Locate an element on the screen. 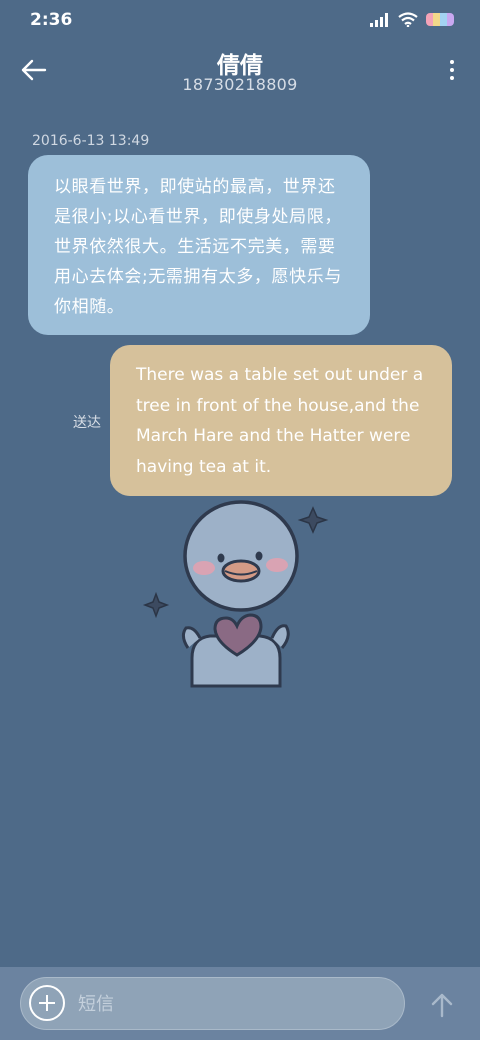 This screenshot has height=1040, width=480. contact-number: 18730218809 is located at coordinates (240, 84).